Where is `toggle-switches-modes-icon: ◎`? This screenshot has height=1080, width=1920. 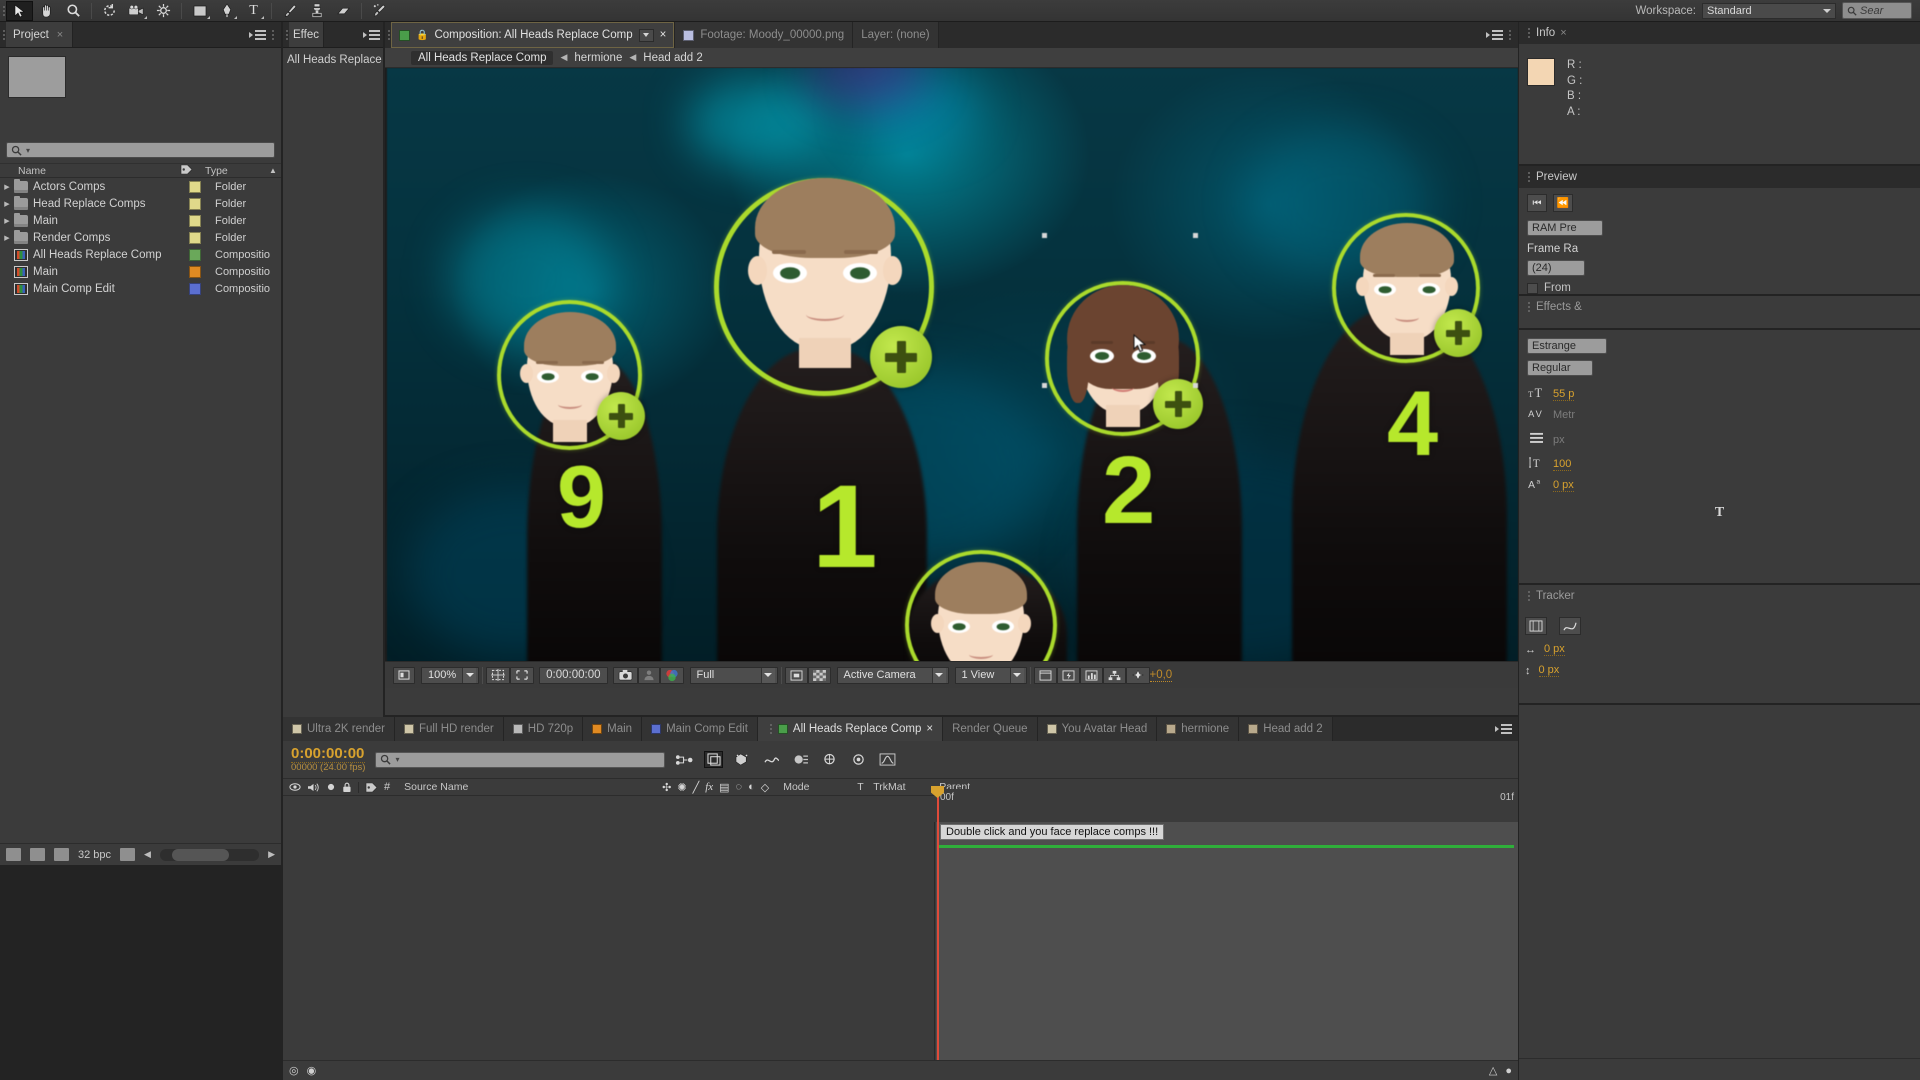
toggle-switches-modes-icon: ◎ is located at coordinates (294, 1070).